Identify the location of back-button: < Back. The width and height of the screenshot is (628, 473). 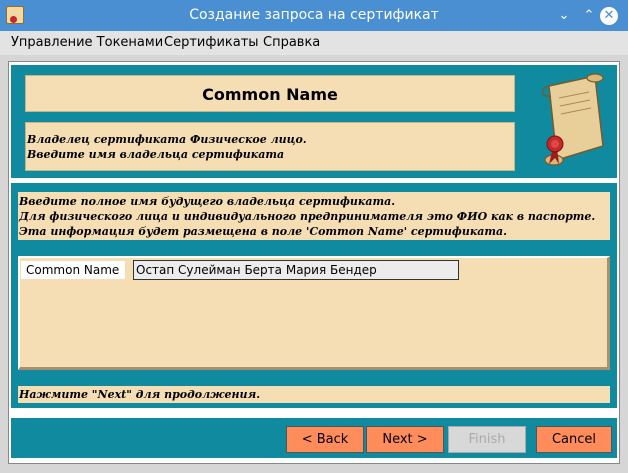
(325, 439).